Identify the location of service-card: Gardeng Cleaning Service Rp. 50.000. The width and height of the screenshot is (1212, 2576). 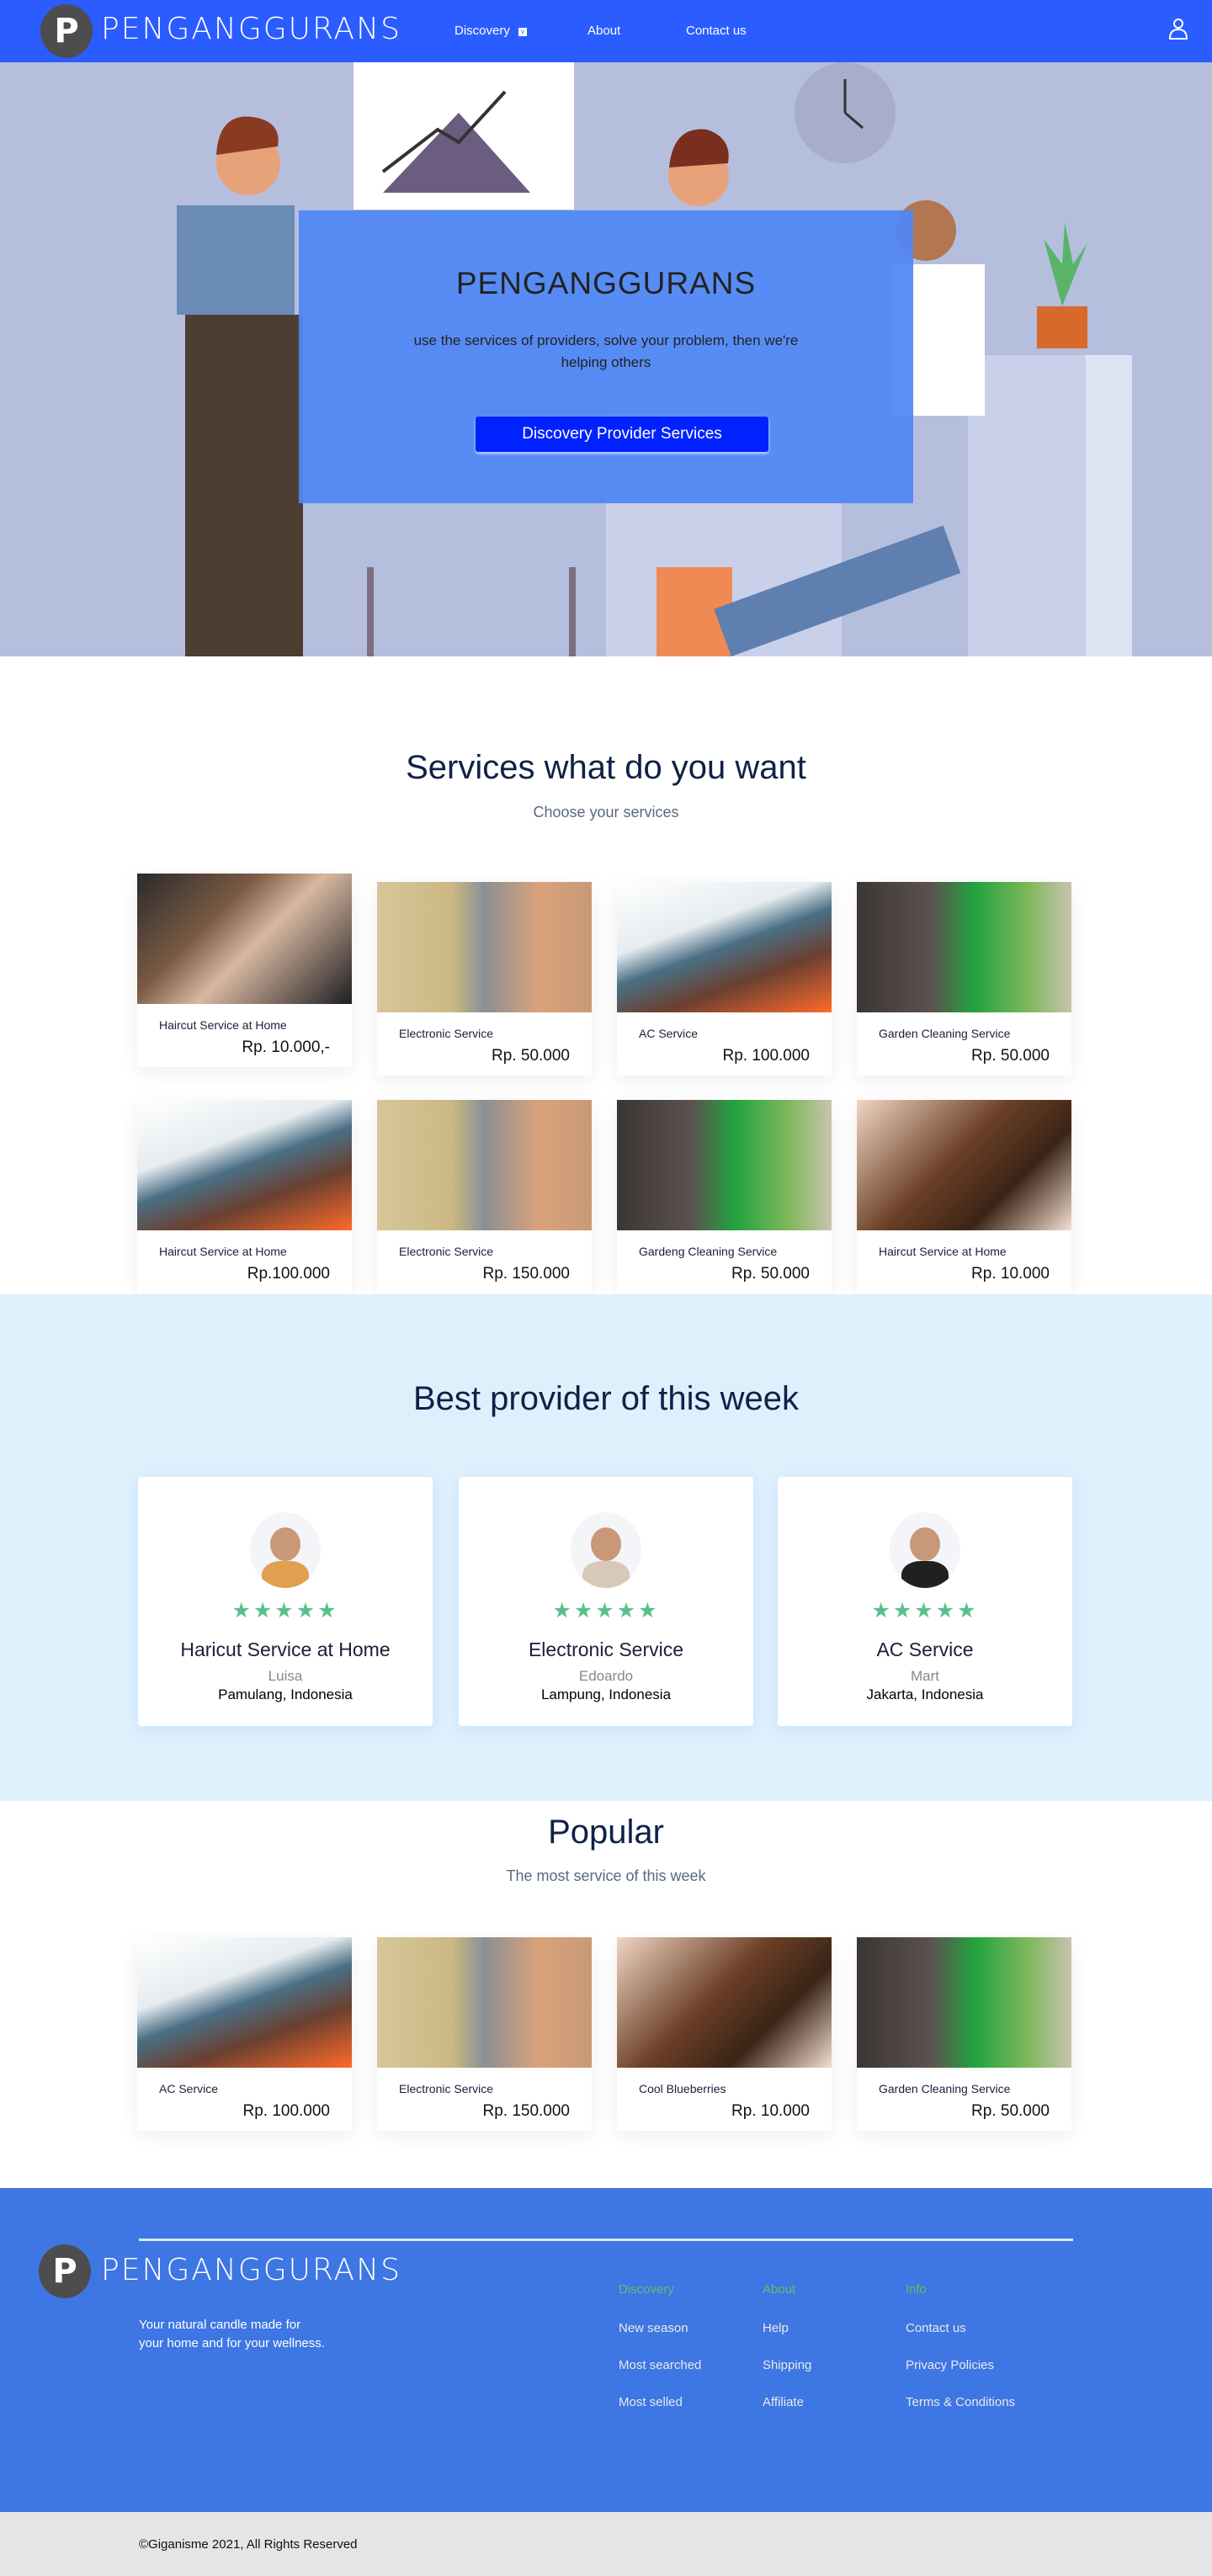
(724, 1197).